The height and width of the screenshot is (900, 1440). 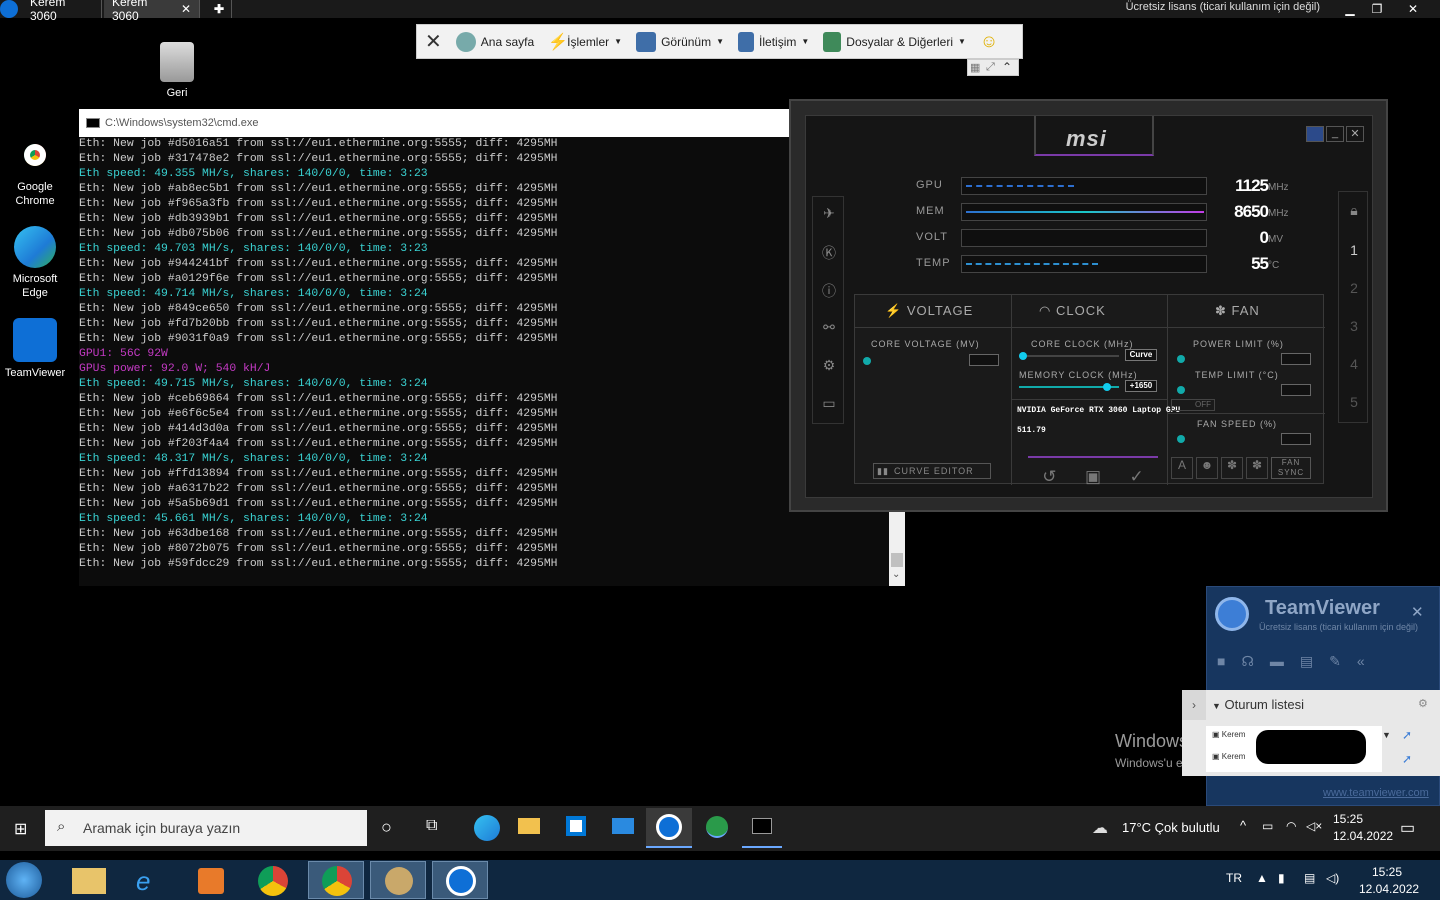 What do you see at coordinates (1141, 386) in the screenshot?
I see `memory-clock-input: +1650` at bounding box center [1141, 386].